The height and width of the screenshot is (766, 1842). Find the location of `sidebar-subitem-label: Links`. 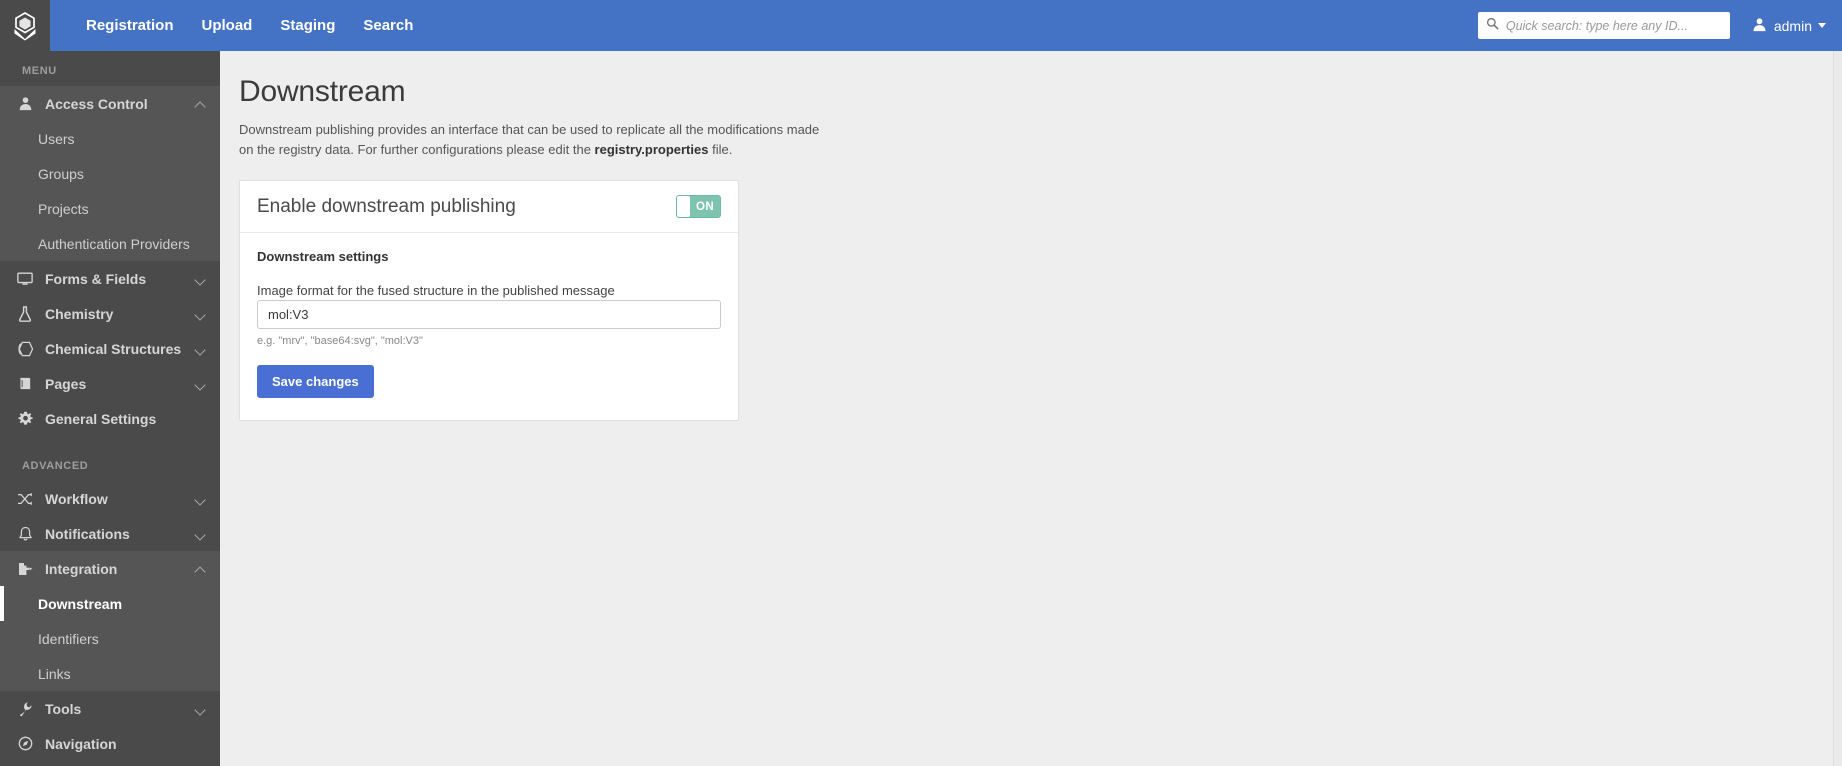

sidebar-subitem-label: Links is located at coordinates (54, 673).